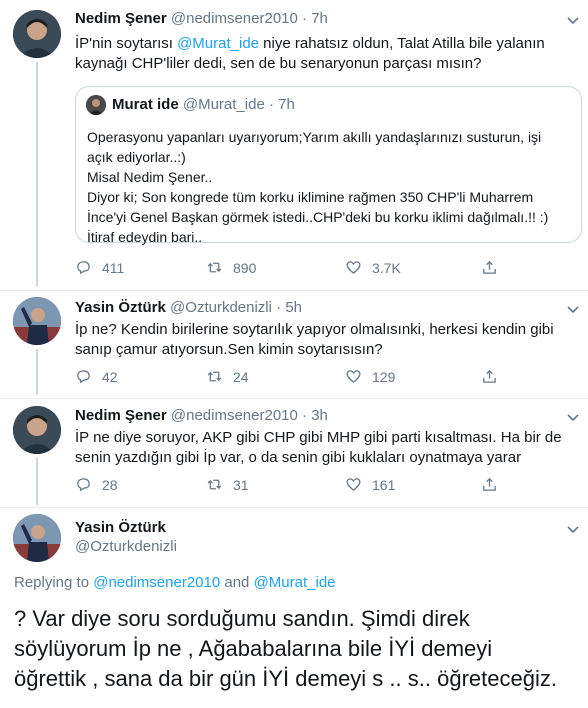 The height and width of the screenshot is (708, 588). I want to click on avatar-murat-ide, so click(96, 105).